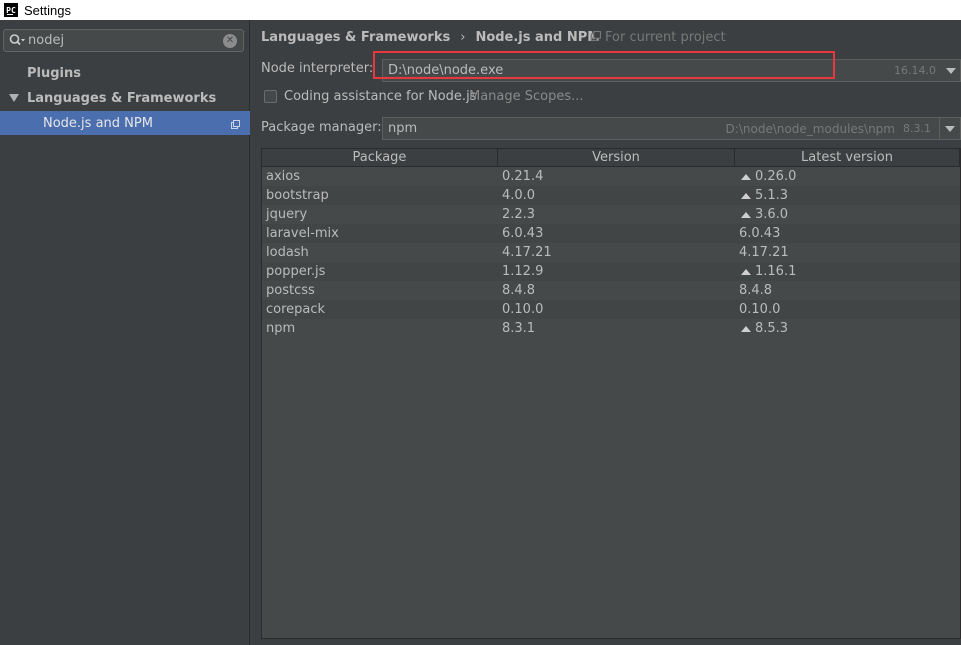 The image size is (961, 645). I want to click on sidebar-item-nodejs-npm: Node.js and NPM, so click(125, 123).